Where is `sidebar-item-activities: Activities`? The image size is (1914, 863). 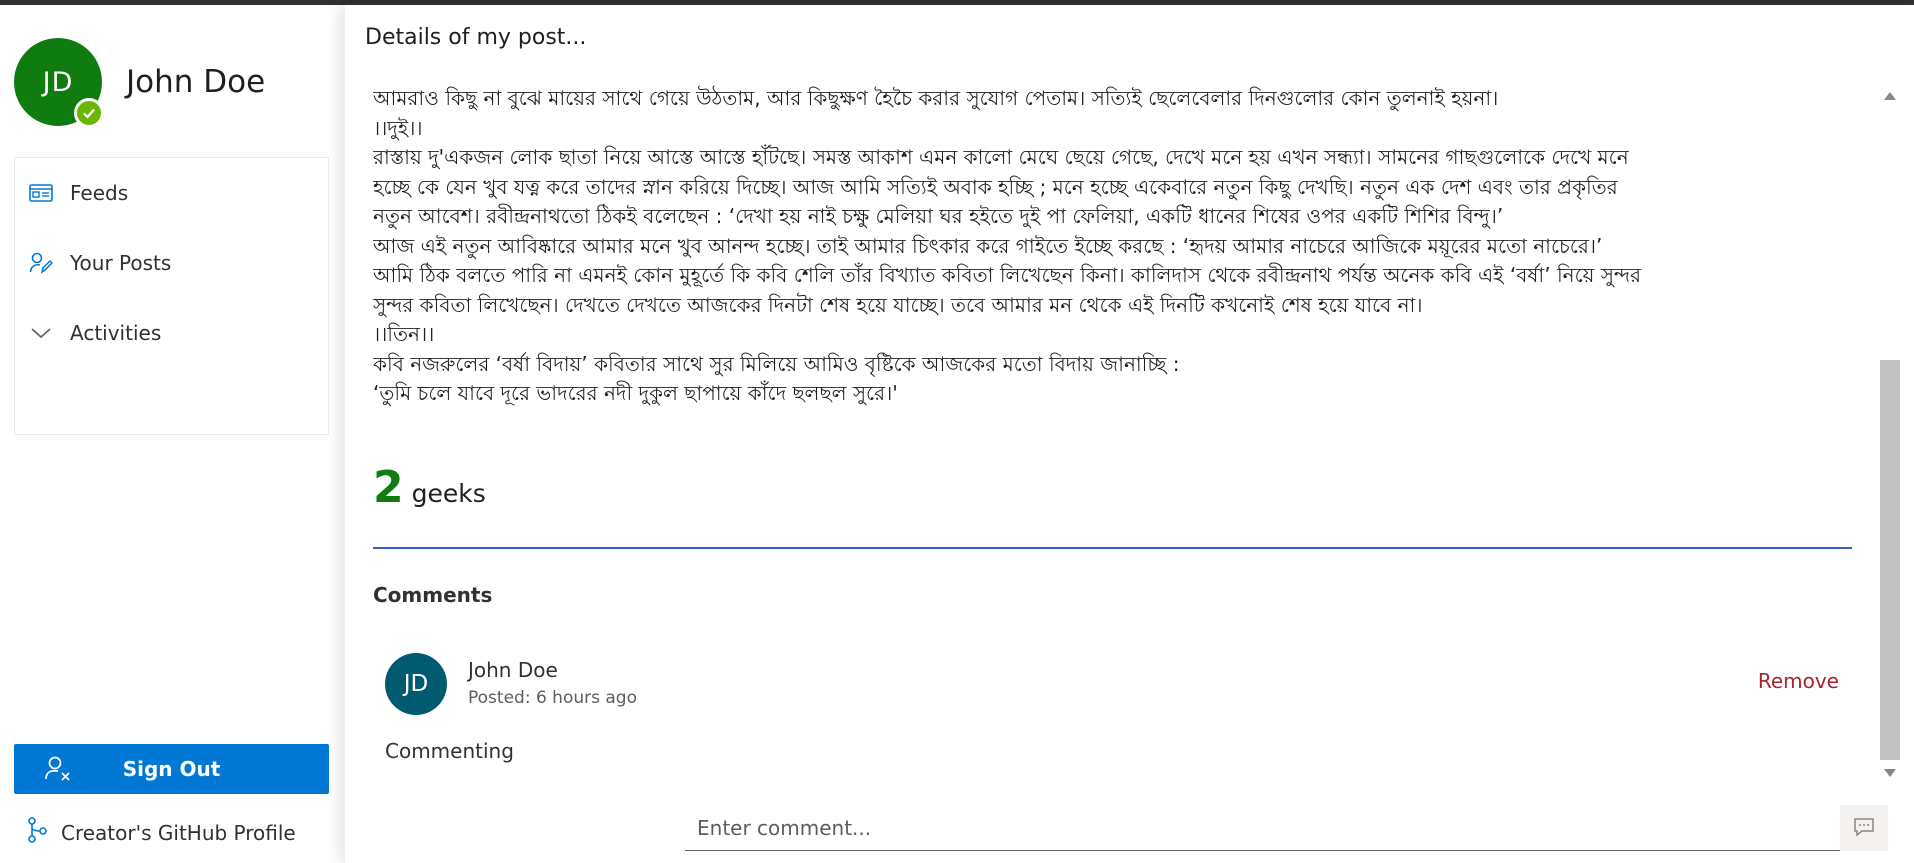 sidebar-item-activities: Activities is located at coordinates (171, 333).